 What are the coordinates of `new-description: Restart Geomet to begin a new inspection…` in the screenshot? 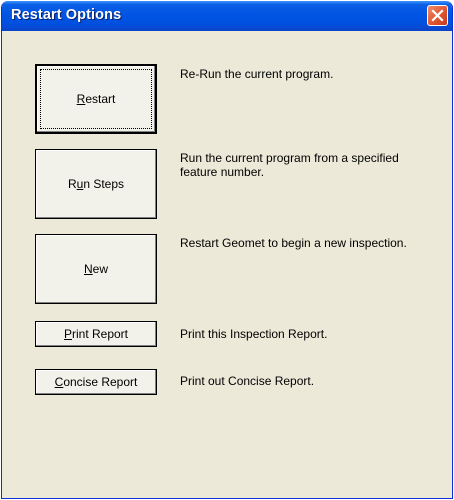 It's located at (293, 243).